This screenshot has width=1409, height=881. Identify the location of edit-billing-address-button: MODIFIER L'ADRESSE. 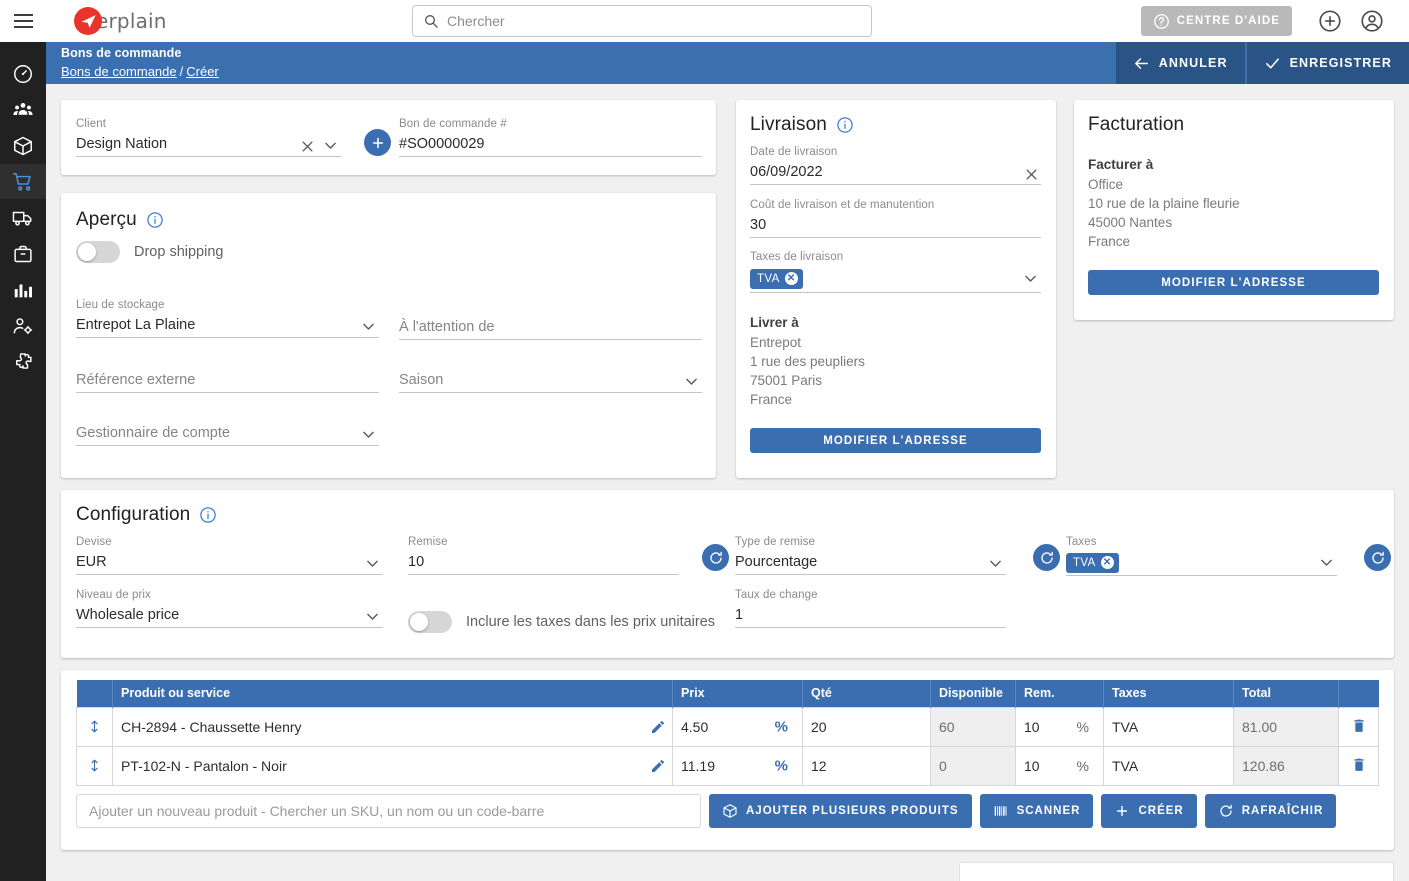
(1233, 282).